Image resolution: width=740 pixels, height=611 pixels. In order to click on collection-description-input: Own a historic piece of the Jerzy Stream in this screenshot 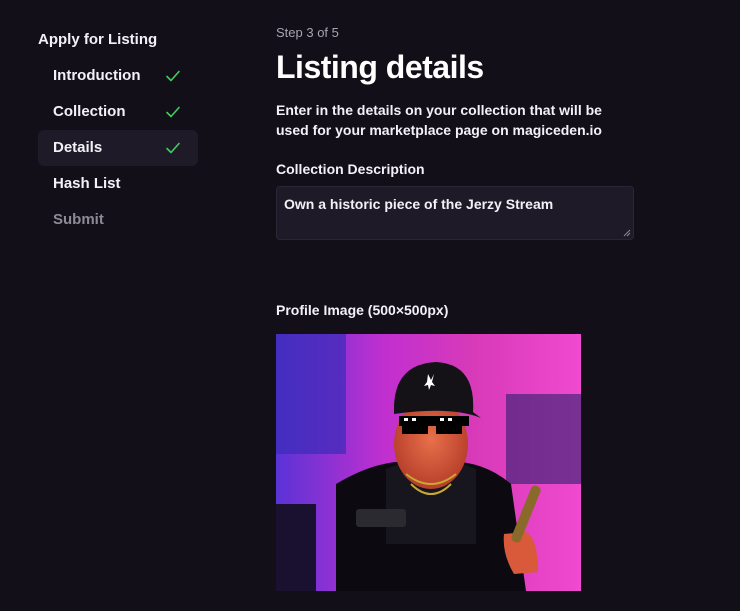, I will do `click(455, 213)`.